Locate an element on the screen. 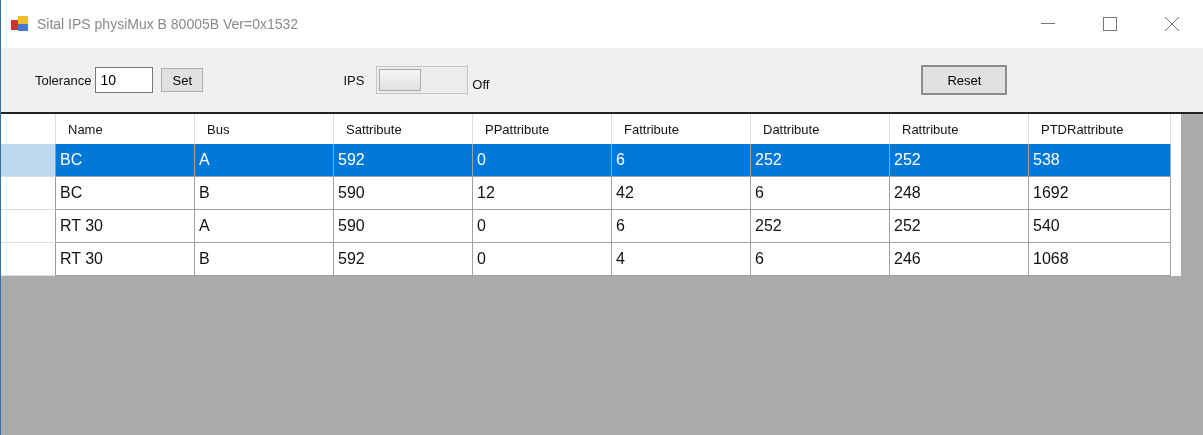  table-cell: 538 is located at coordinates (1100, 160).